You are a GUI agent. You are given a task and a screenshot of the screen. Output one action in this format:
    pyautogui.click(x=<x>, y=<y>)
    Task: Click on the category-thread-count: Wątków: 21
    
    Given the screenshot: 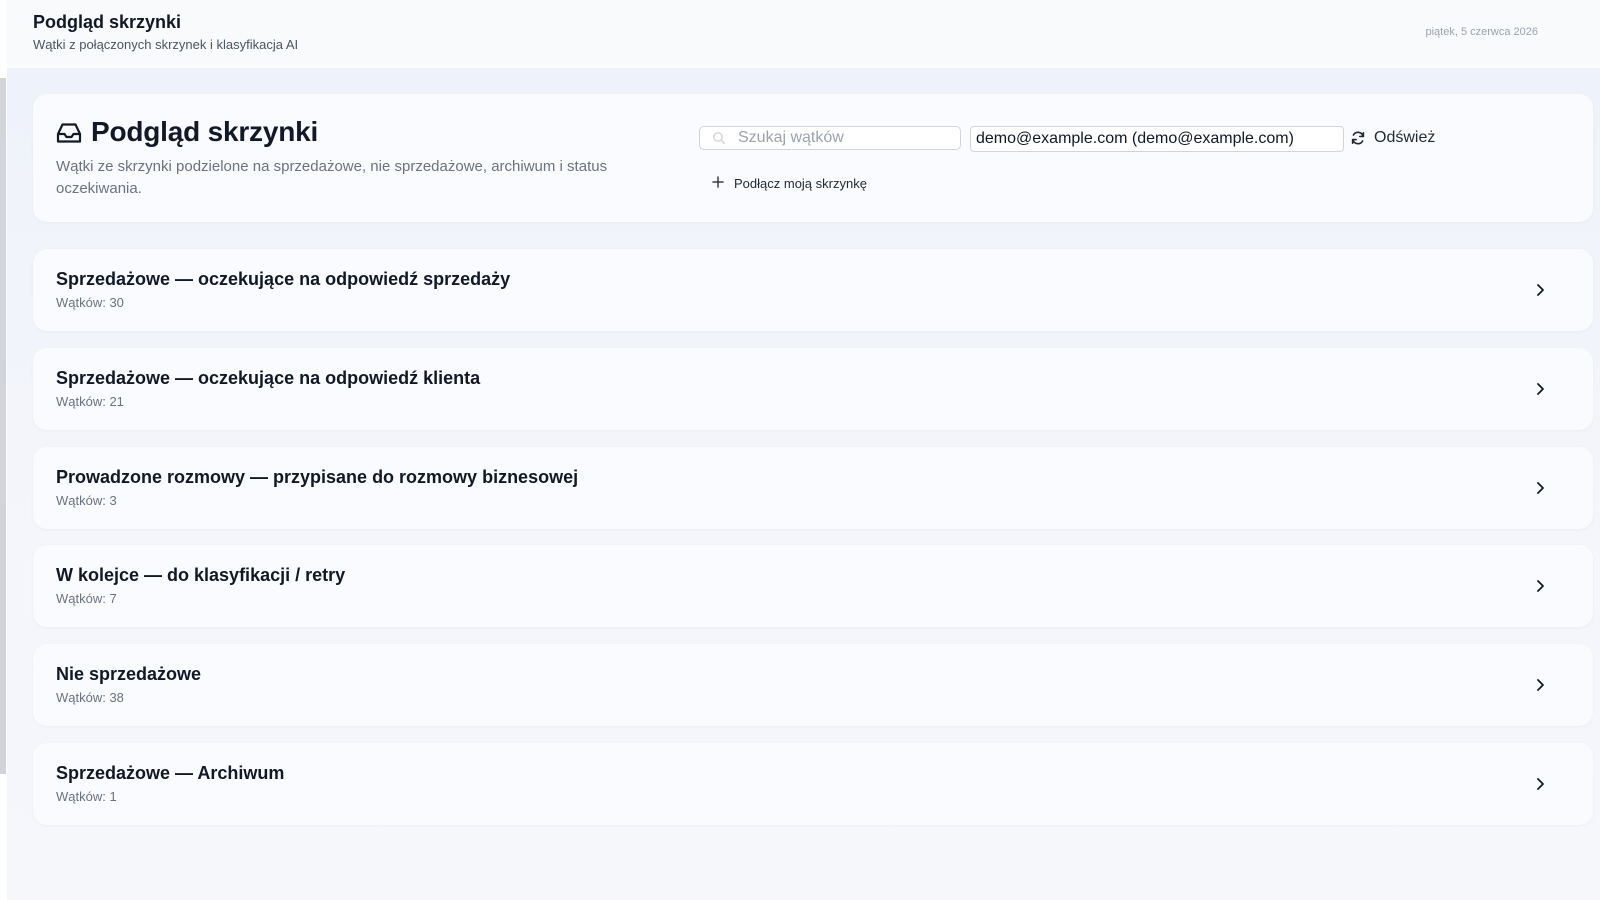 What is the action you would take?
    pyautogui.click(x=90, y=401)
    